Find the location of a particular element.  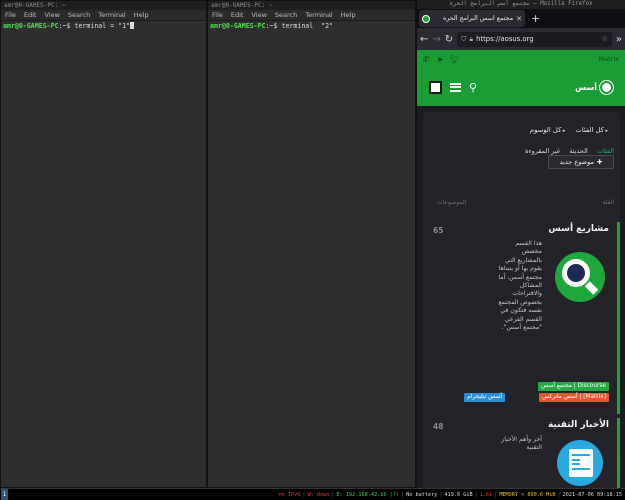

social-bar: ✆ ➤ 🐦︎ Matrix is located at coordinates (521, 59).